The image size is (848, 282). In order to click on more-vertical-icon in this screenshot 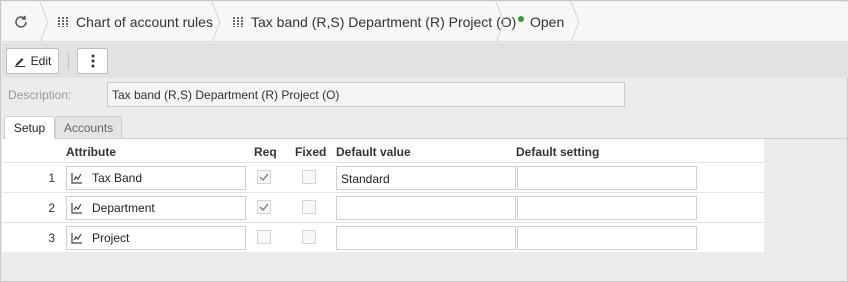, I will do `click(92, 61)`.